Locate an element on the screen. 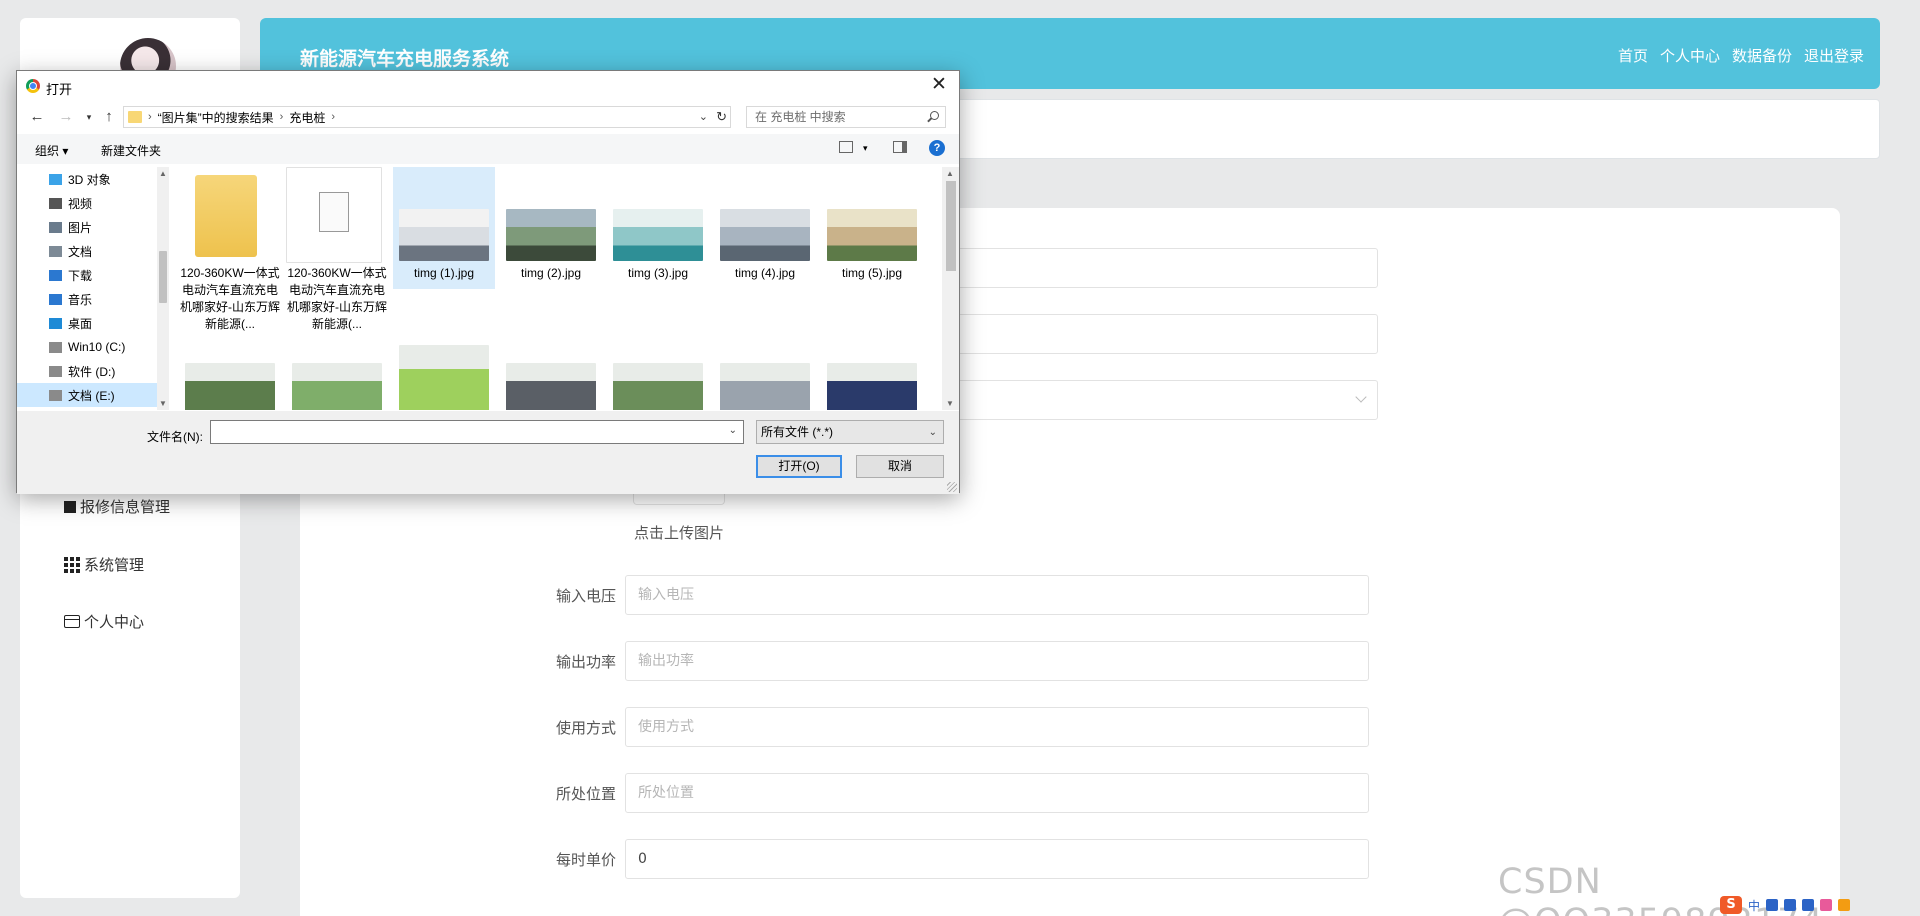 This screenshot has width=1920, height=916. tree-item: 下载 is located at coordinates (87, 275).